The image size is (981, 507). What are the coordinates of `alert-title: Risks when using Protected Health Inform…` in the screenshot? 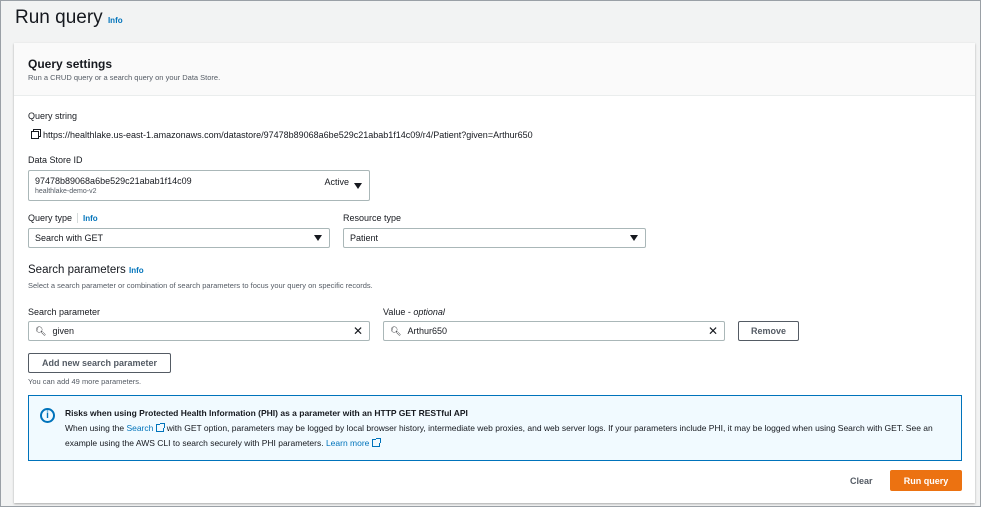 It's located at (266, 413).